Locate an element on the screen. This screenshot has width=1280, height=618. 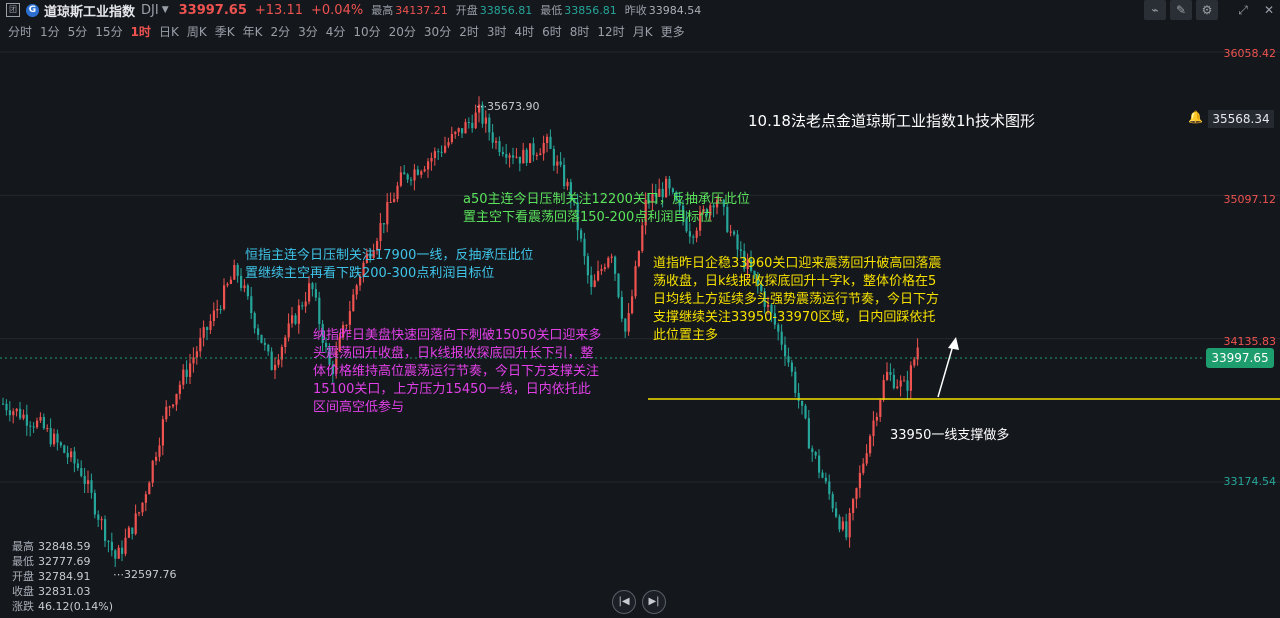
period-tab: 3时 is located at coordinates (497, 32).